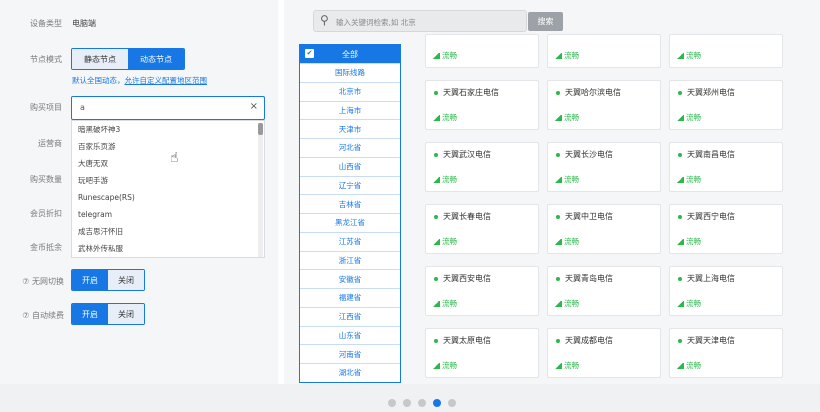 This screenshot has height=412, width=820. What do you see at coordinates (168, 231) in the screenshot?
I see `dropdown-option: 成吉思汗怀旧` at bounding box center [168, 231].